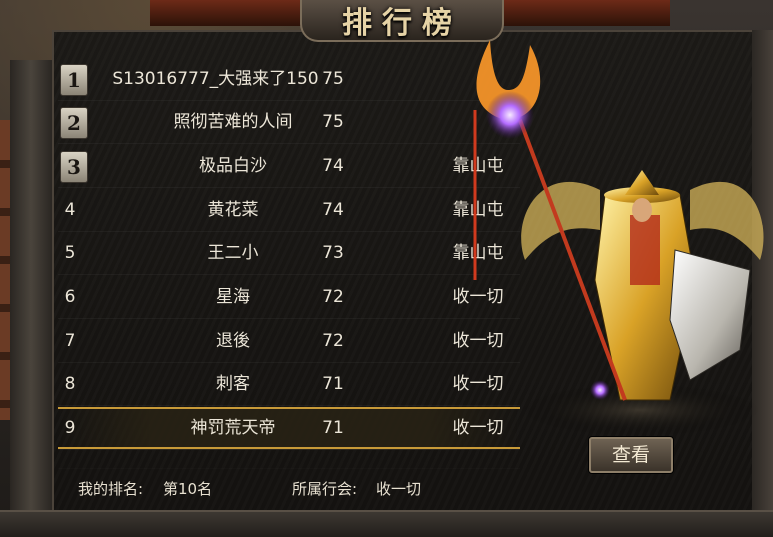 Image resolution: width=773 pixels, height=537 pixels. Describe the element at coordinates (70, 253) in the screenshot. I see `rank-number: 5` at that location.